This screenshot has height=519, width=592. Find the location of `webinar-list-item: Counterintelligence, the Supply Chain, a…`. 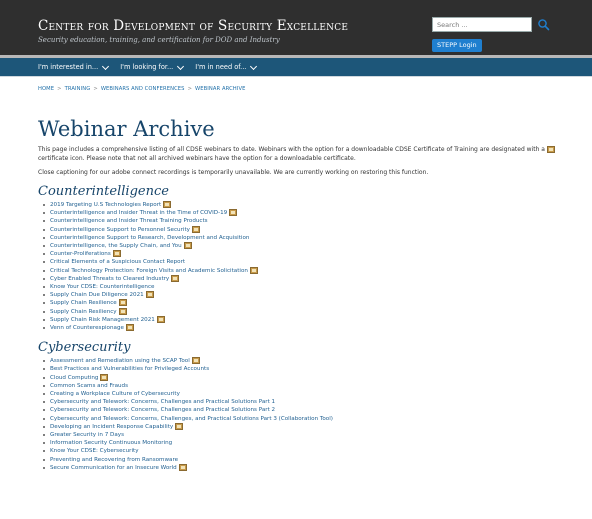

webinar-list-item: Counterintelligence, the Supply Chain, a… is located at coordinates (313, 246).